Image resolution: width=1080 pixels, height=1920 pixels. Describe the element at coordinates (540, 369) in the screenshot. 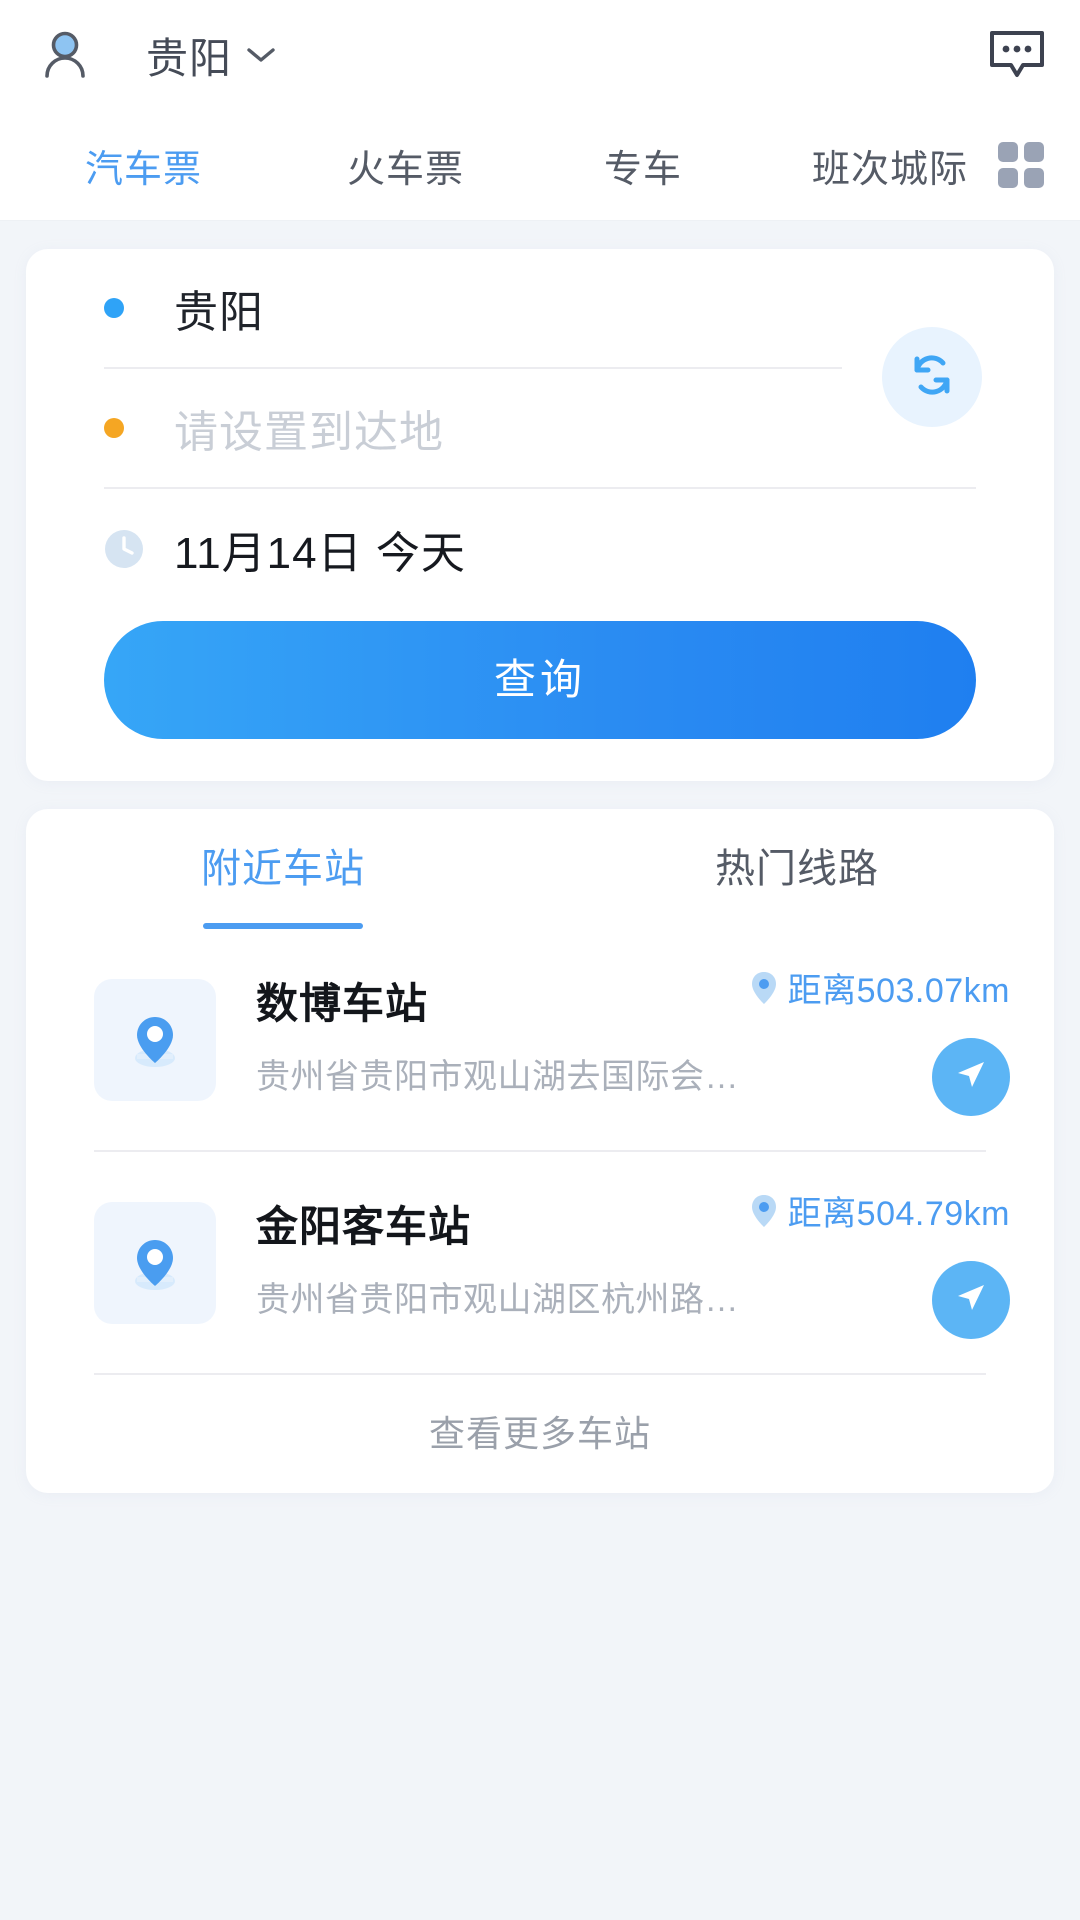

I see `route-block: 贵阳 请设置到达地` at that location.